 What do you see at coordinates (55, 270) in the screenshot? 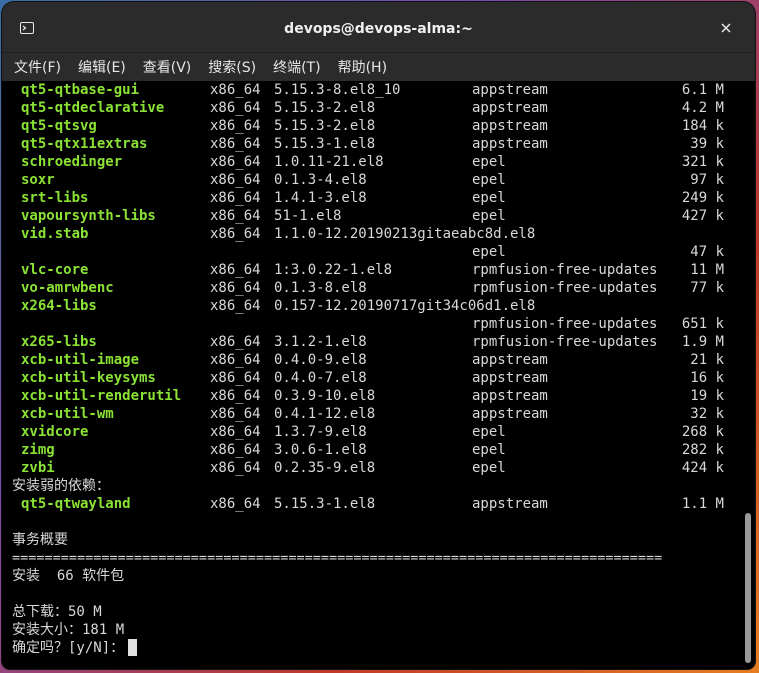
I see `package-name: vlc-core` at bounding box center [55, 270].